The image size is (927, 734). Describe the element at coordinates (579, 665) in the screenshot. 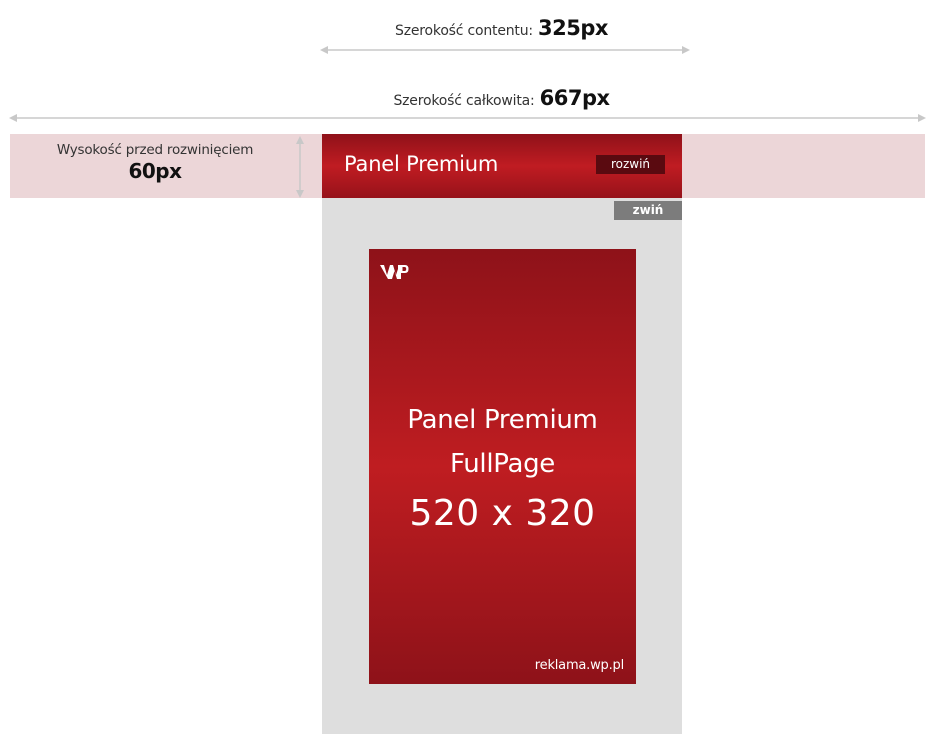

I see `ad-footer-link: reklama.wp.pl` at that location.